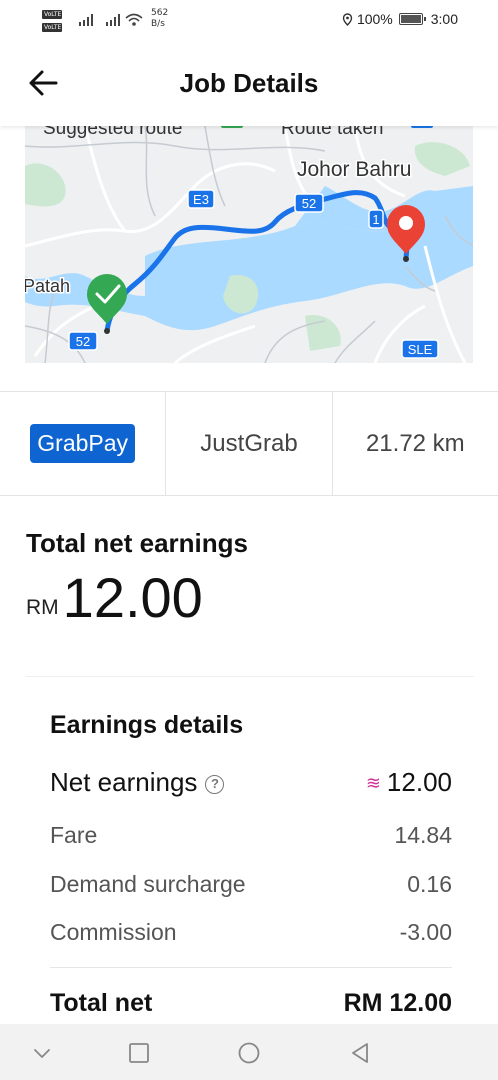 The width and height of the screenshot is (498, 1080). I want to click on net-speed-value: 562, so click(160, 13).